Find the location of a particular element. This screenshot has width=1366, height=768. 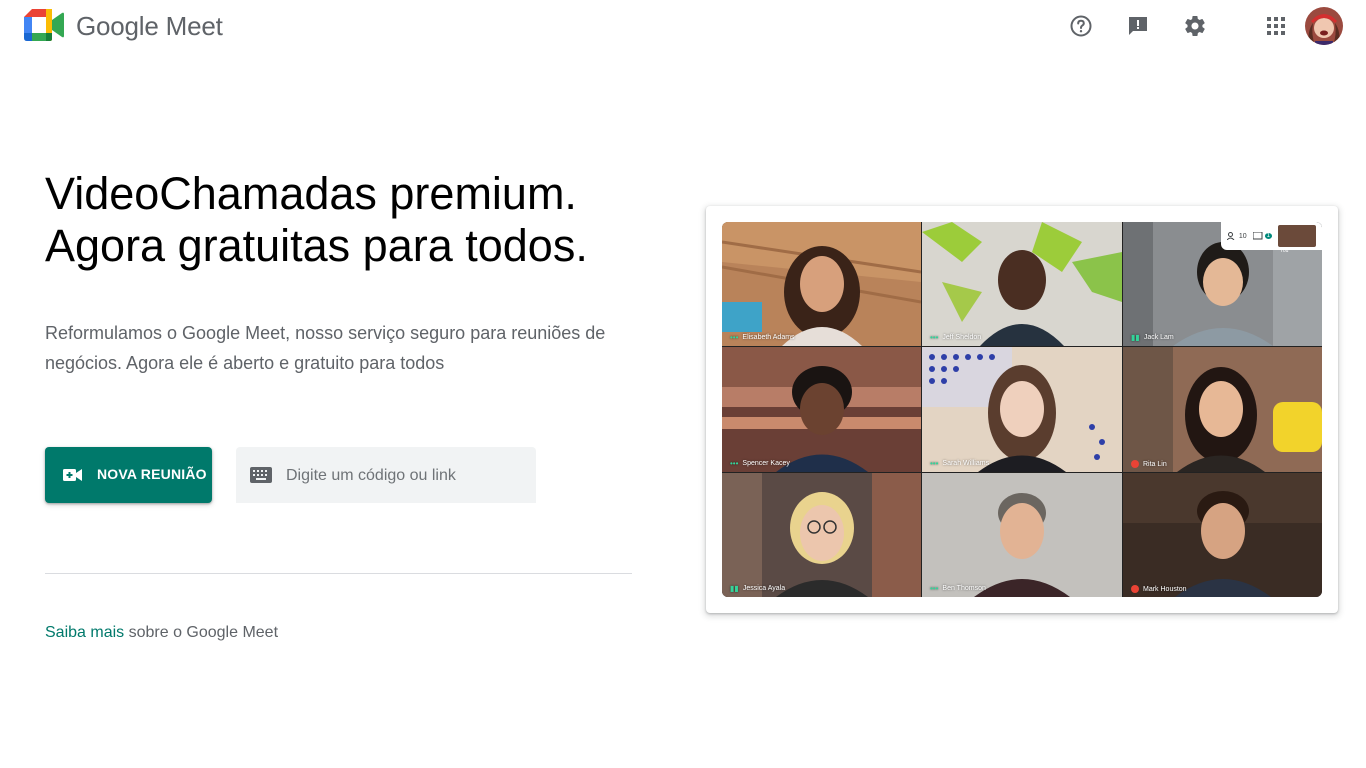

video-tile: ••• Sarah Williams is located at coordinates (1022, 409).